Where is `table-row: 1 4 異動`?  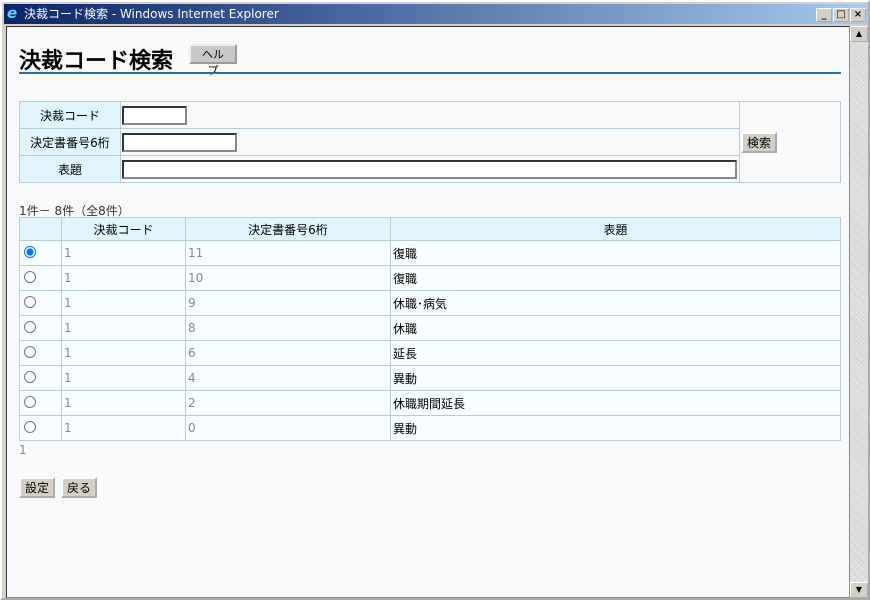 table-row: 1 4 異動 is located at coordinates (430, 378).